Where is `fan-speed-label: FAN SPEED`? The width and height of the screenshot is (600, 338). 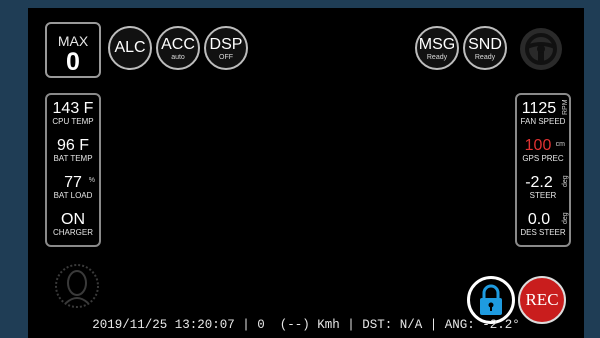 fan-speed-label: FAN SPEED is located at coordinates (543, 121).